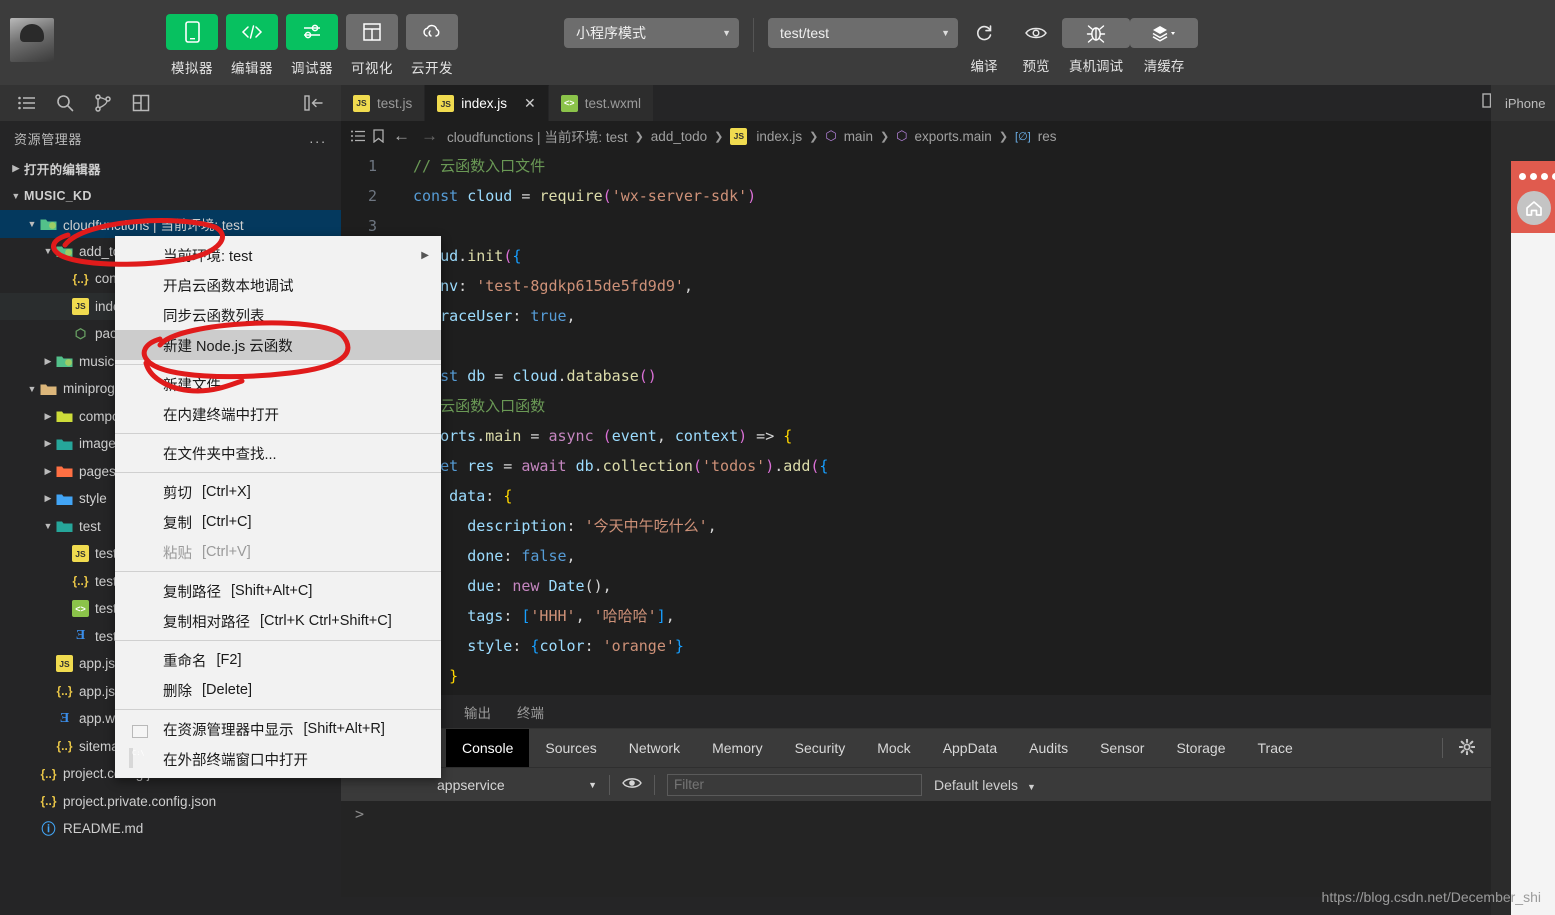 The height and width of the screenshot is (915, 1555). Describe the element at coordinates (48, 801) in the screenshot. I see `json-file-icon: {..}` at that location.